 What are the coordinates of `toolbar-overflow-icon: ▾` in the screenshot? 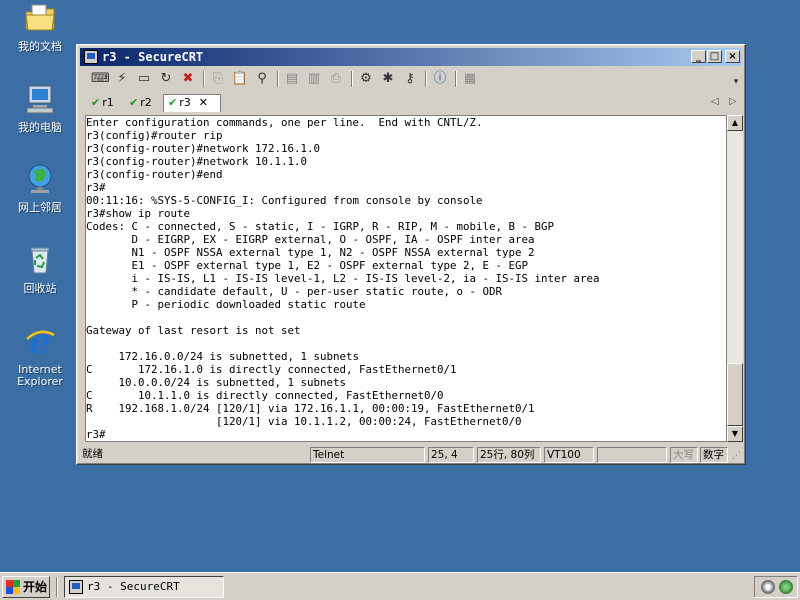 It's located at (736, 82).